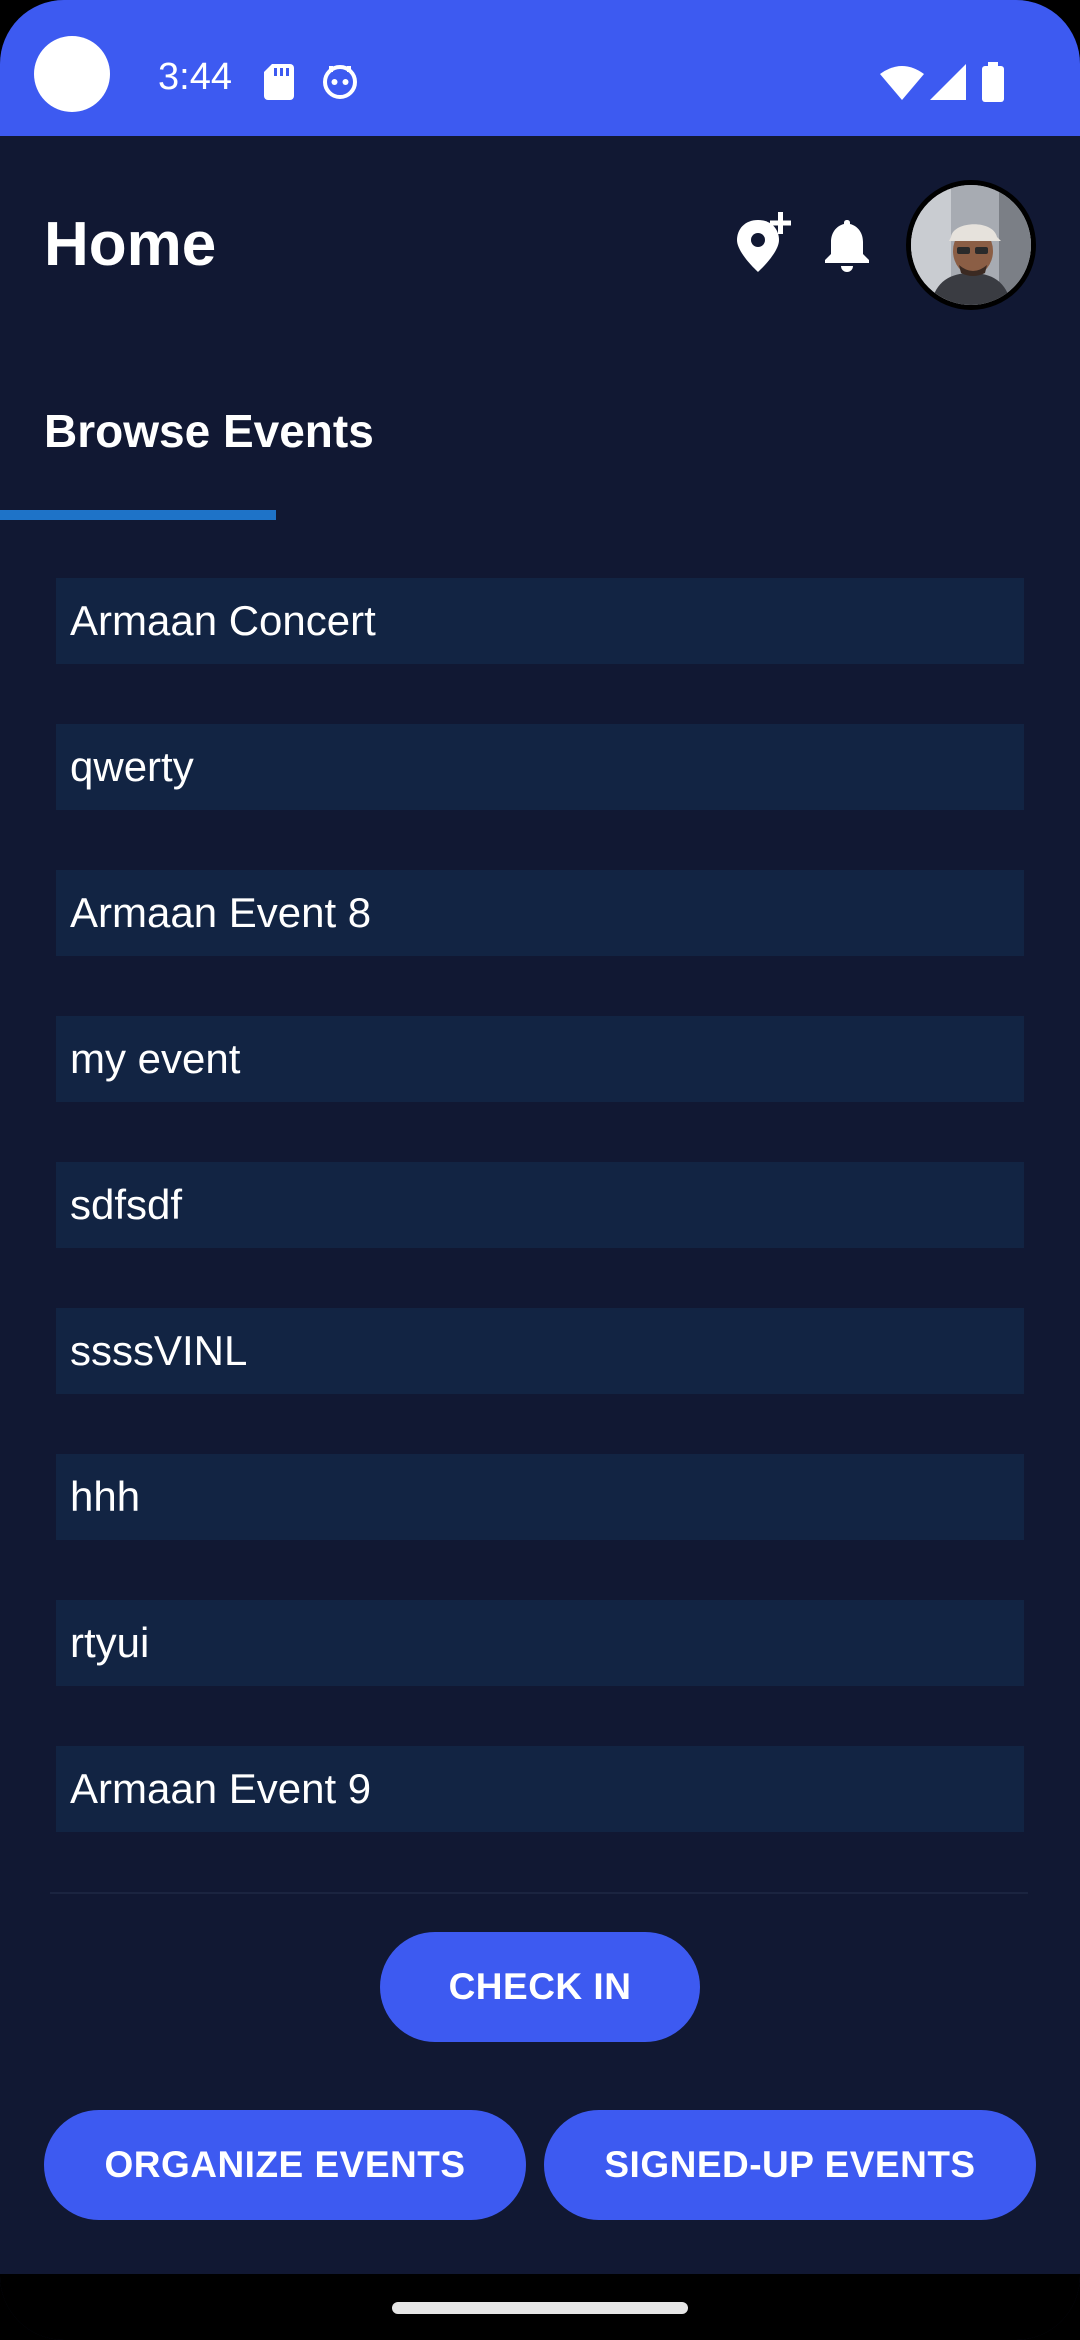  I want to click on status-time: 3:44, so click(195, 77).